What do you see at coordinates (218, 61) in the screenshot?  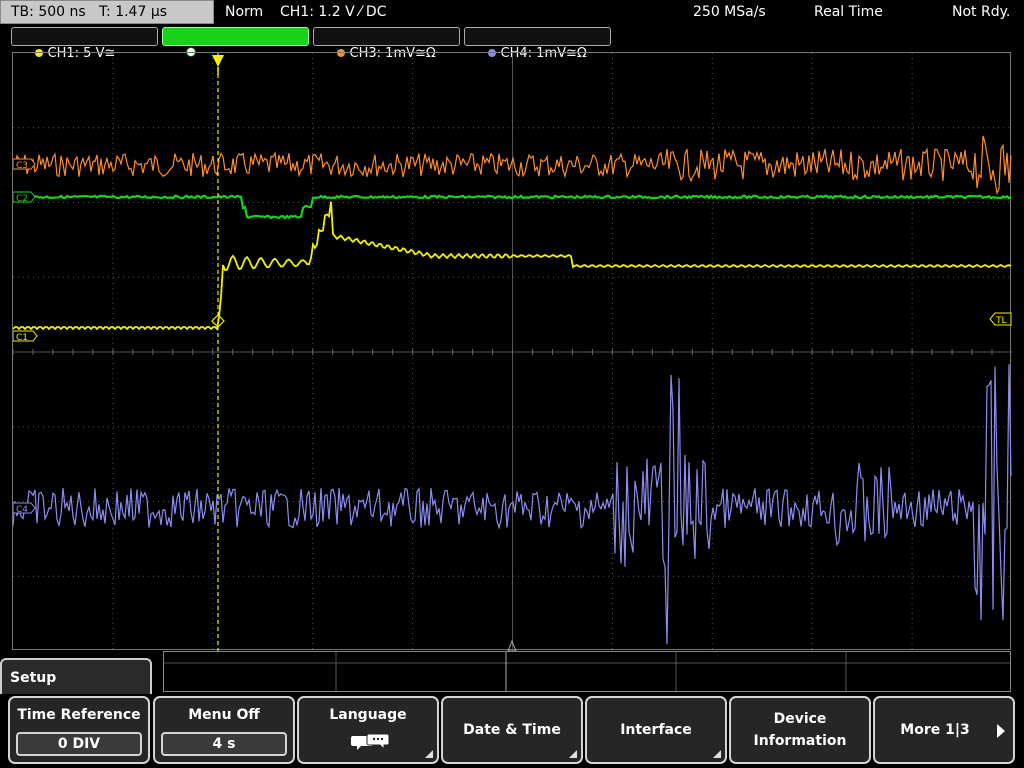 I see `trigger-position-marker-icon` at bounding box center [218, 61].